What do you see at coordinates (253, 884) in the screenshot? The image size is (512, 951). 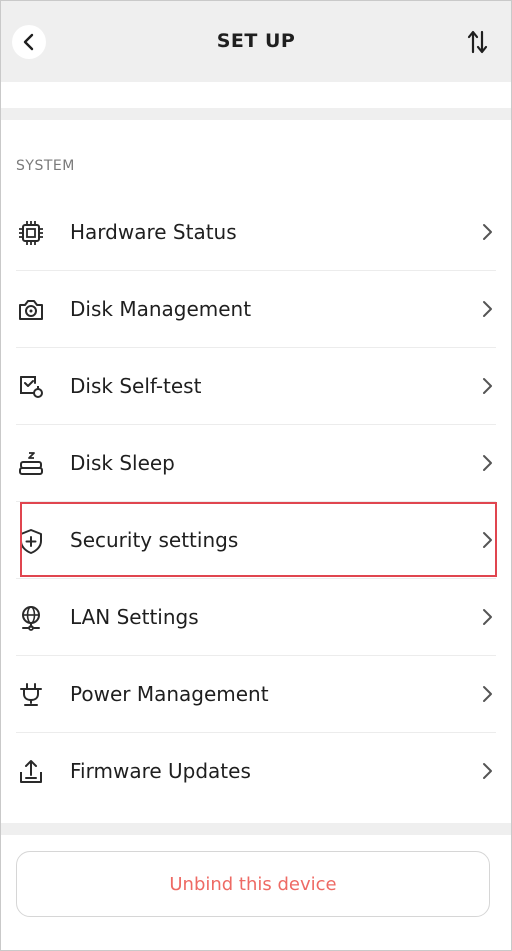 I see `unbind-device-button: Unbind this device` at bounding box center [253, 884].